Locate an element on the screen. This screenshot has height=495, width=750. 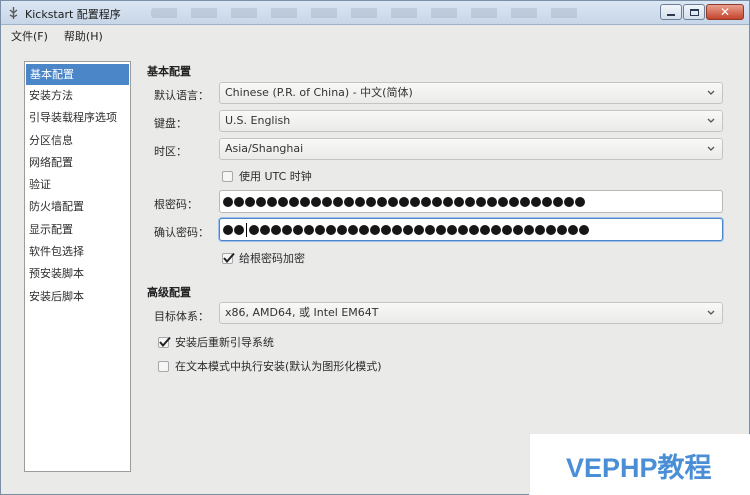
sidebar-item-install-method: 安装方法 is located at coordinates (77, 96).